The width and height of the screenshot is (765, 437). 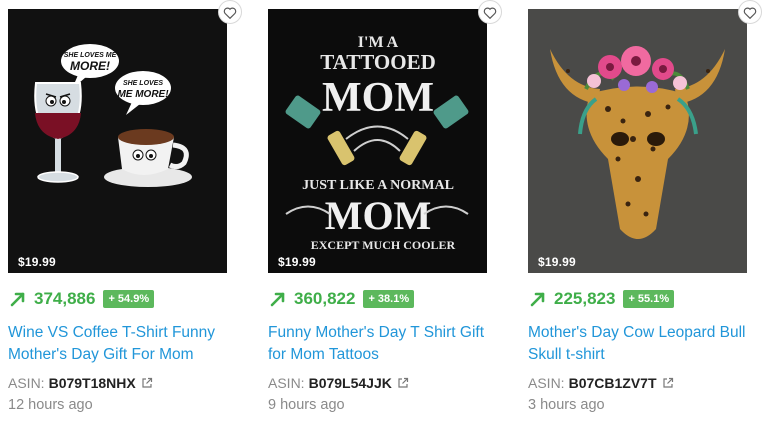 What do you see at coordinates (306, 405) in the screenshot?
I see `time-ago: 9 hours ago` at bounding box center [306, 405].